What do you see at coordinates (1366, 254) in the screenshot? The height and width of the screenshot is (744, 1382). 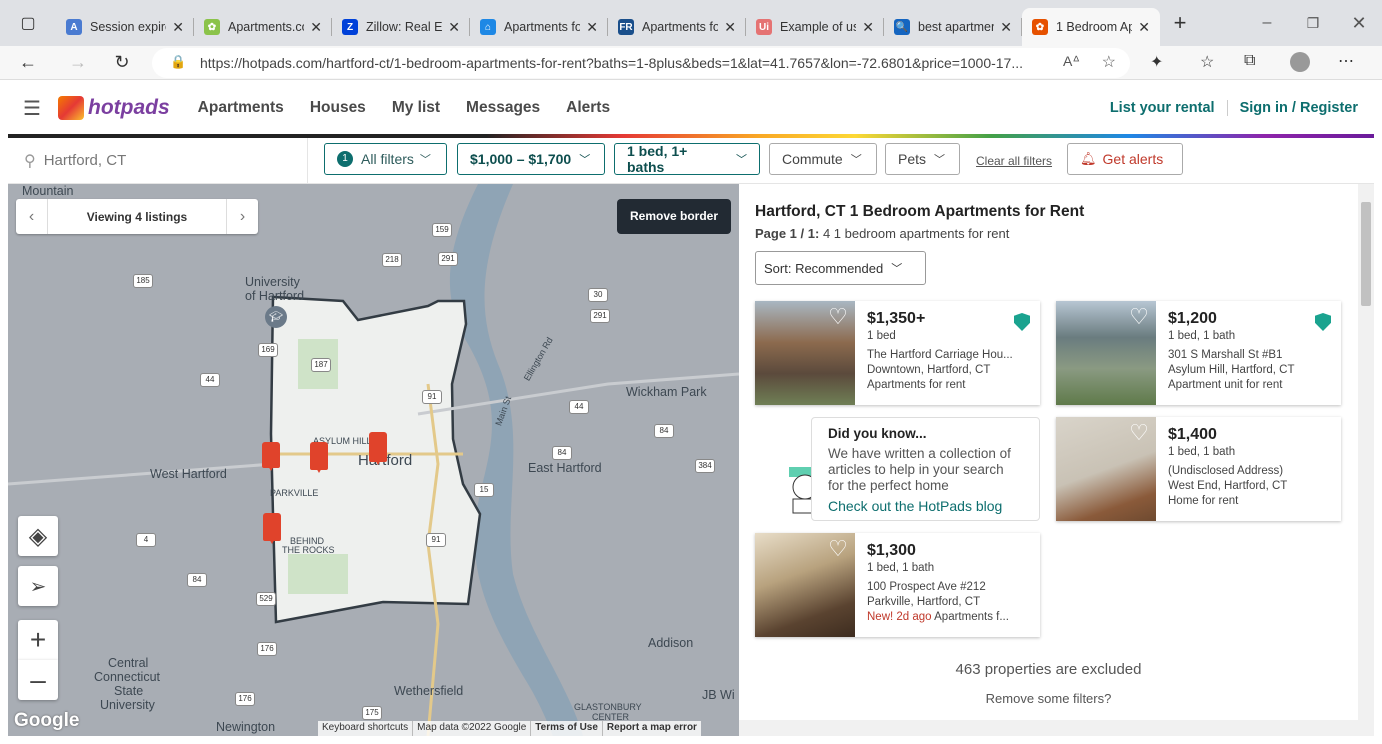 I see `scroll-thumb` at bounding box center [1366, 254].